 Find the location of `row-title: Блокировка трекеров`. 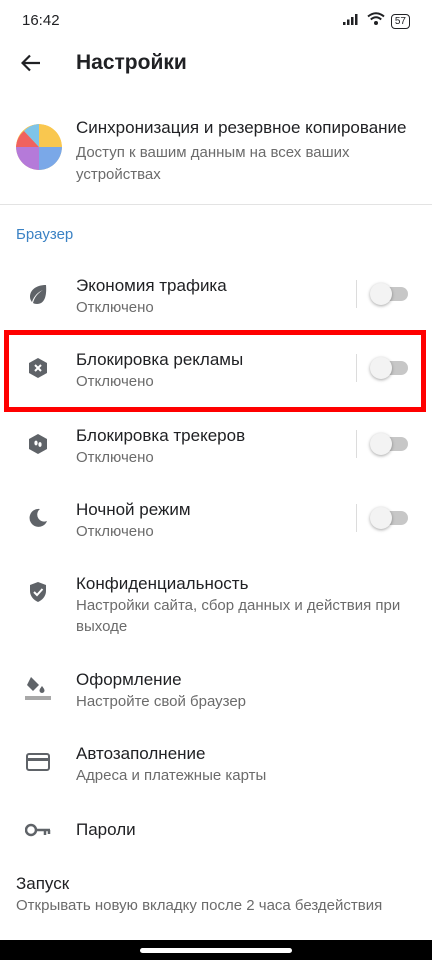

row-title: Блокировка трекеров is located at coordinates (161, 435).